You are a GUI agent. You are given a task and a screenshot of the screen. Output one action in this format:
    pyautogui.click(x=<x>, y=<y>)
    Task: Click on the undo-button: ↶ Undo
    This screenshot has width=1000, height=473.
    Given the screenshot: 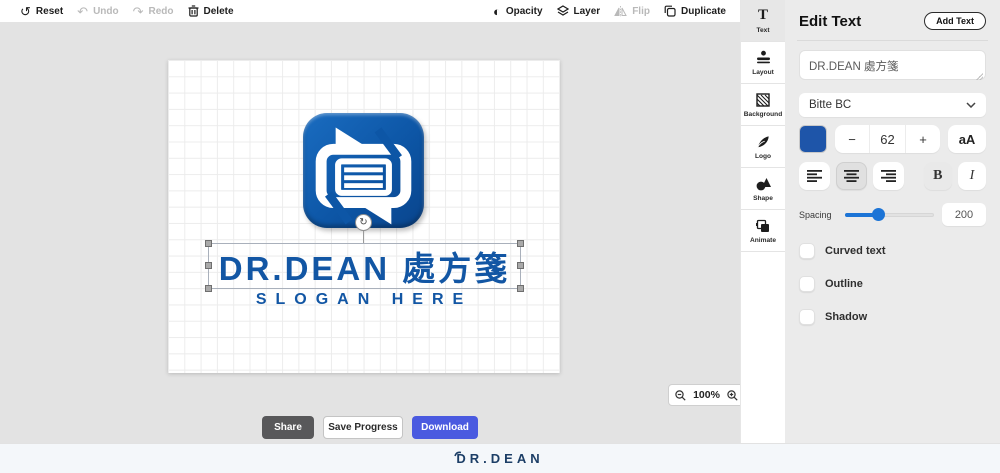 What is the action you would take?
    pyautogui.click(x=97, y=11)
    